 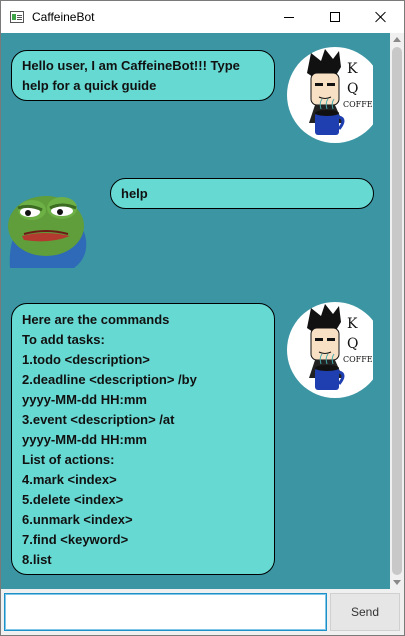 I want to click on minimize-icon, so click(x=289, y=17).